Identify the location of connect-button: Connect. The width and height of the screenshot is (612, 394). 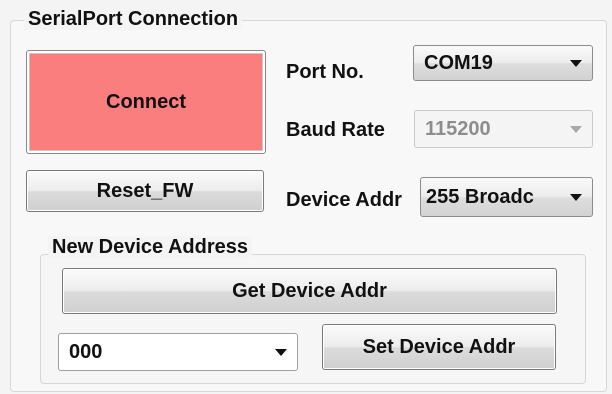
(146, 102).